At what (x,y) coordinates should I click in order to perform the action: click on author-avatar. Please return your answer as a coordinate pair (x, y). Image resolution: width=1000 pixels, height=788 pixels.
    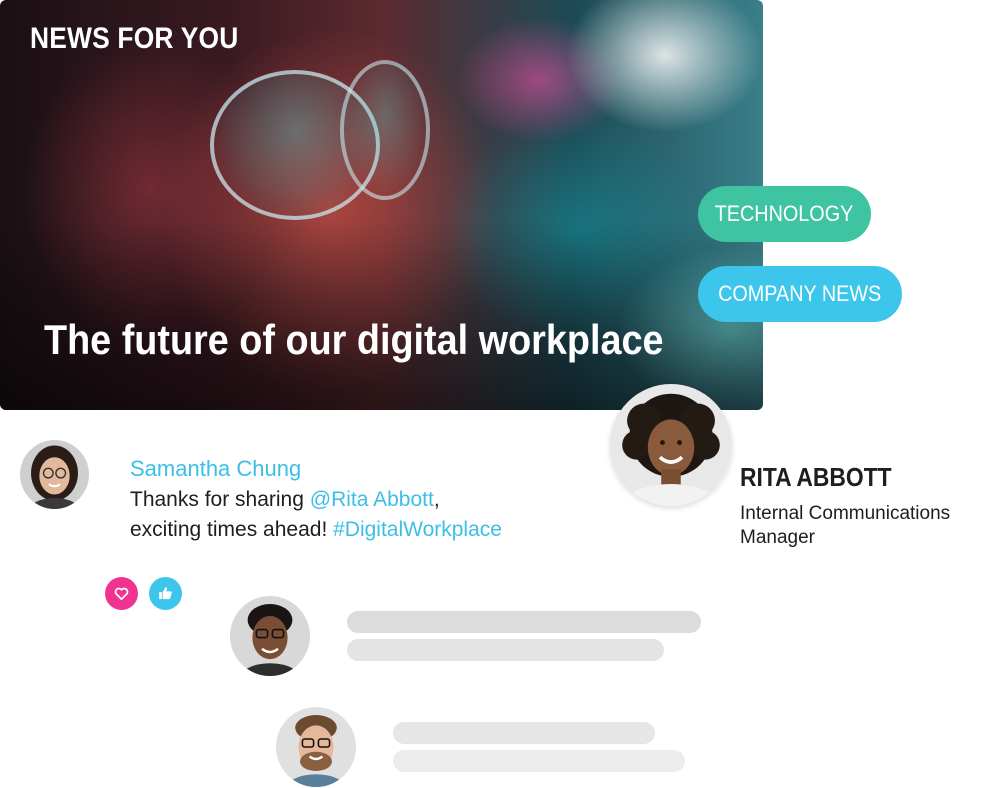
    Looking at the image, I should click on (671, 445).